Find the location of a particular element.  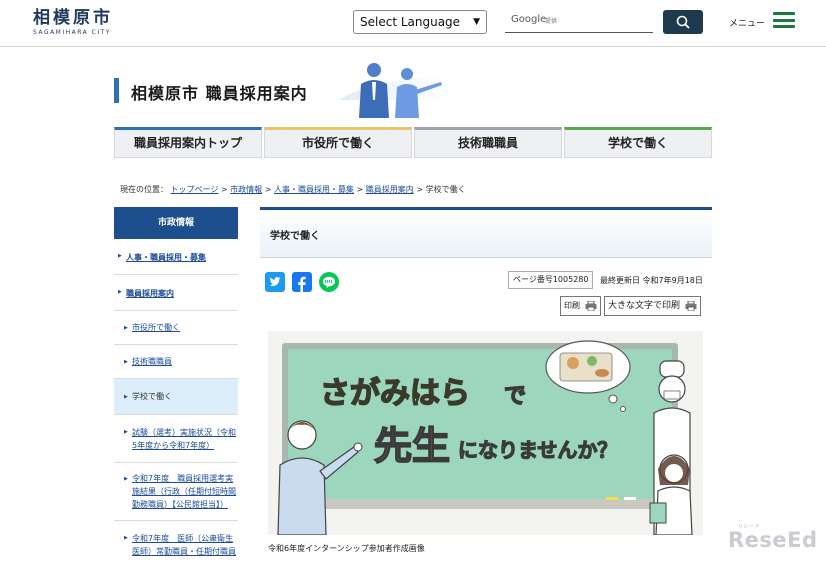

breadcrumb-link-personnel: 人事・職員採用・募集 is located at coordinates (314, 189).